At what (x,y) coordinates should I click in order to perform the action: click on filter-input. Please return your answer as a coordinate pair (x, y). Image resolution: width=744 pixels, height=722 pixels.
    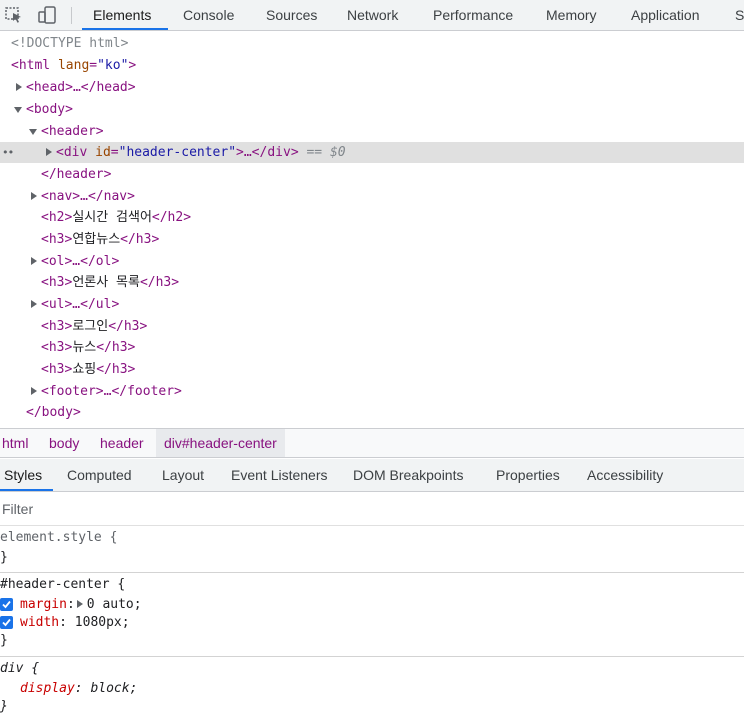
    Looking at the image, I should click on (372, 509).